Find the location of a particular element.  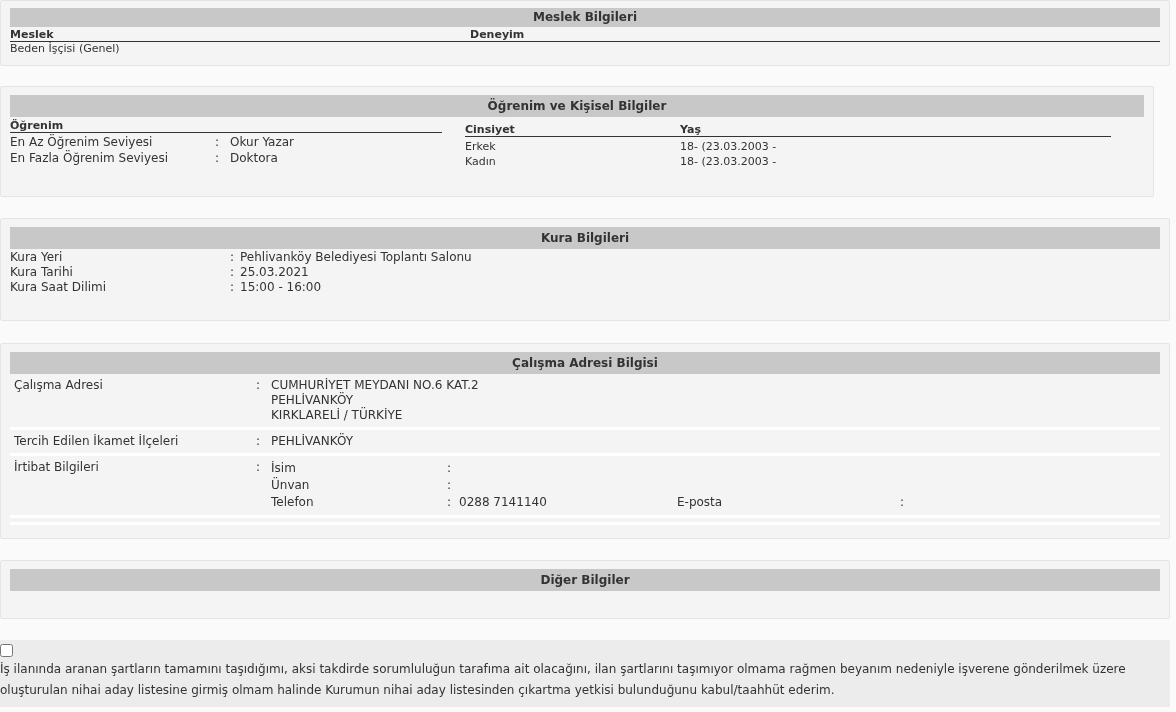

declaration-text: İş ilanında aranan şartların tamamını taşıdığımı, aksi takdirde sorumluluğun tarafıma ait olacağını, ilan şartlarını taşımıyor olmama rağmen beyanım nedeniyle işverene gönderilmek üzere oluşturulan nihai aday listesine girmiş olmam halinde Kurumun nihai aday listesinden çıkartma yetkisi bulunduğunu kabul/taahhüt ederim. is located at coordinates (563, 680).